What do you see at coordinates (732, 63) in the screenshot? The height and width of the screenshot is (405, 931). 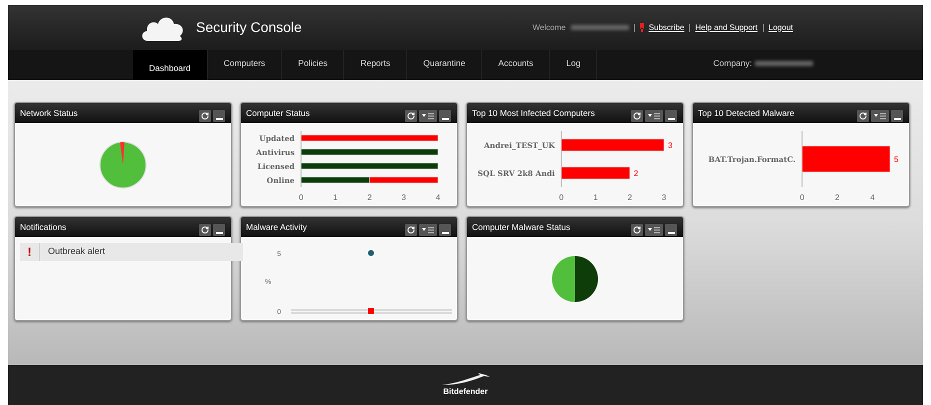 I see `company-label: Company:` at bounding box center [732, 63].